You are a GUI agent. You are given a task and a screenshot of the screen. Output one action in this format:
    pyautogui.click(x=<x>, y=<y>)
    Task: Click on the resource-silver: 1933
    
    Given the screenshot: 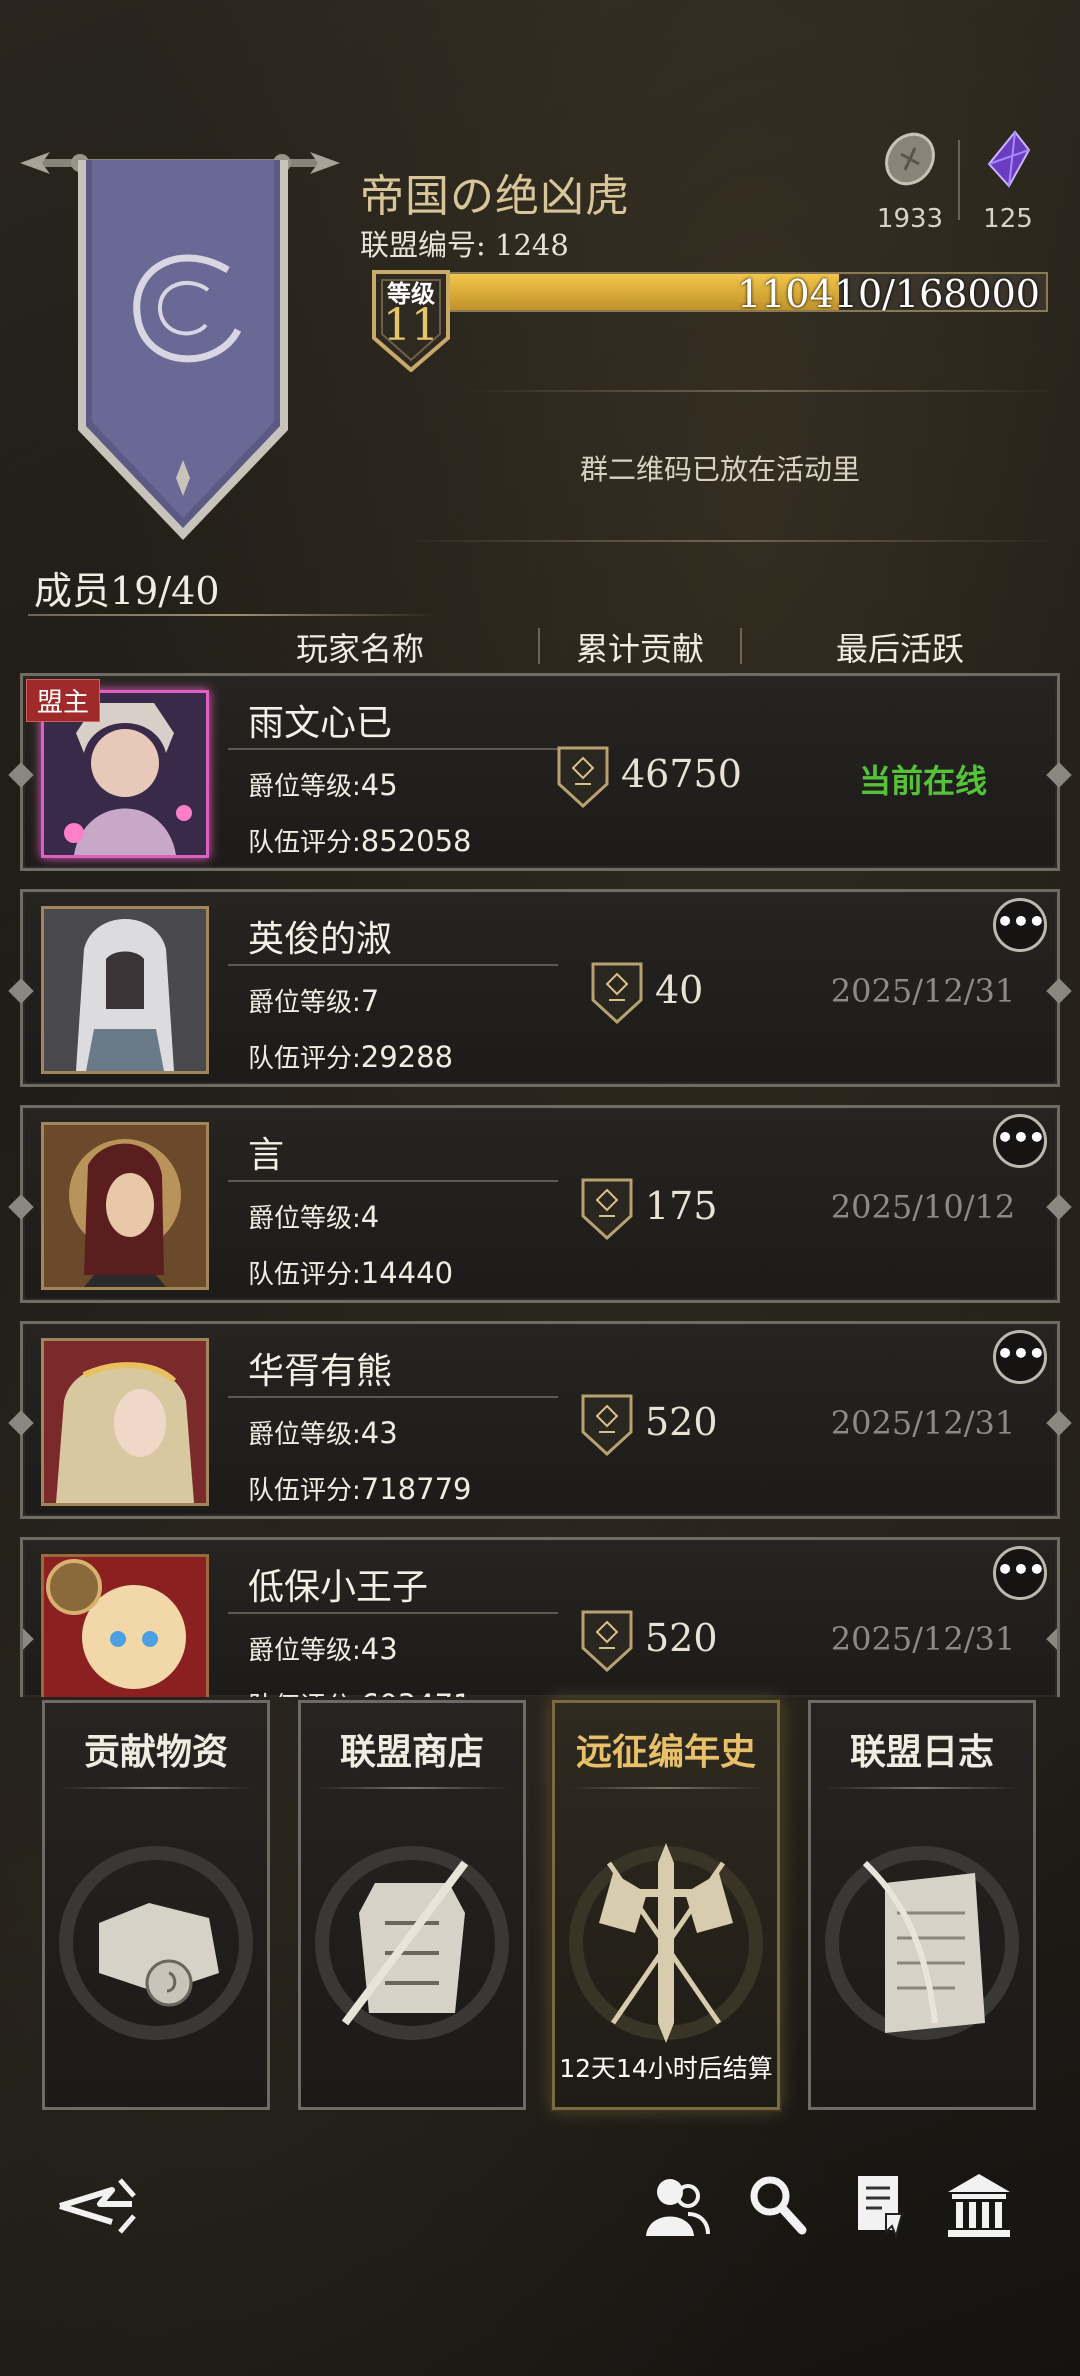 What is the action you would take?
    pyautogui.click(x=910, y=182)
    